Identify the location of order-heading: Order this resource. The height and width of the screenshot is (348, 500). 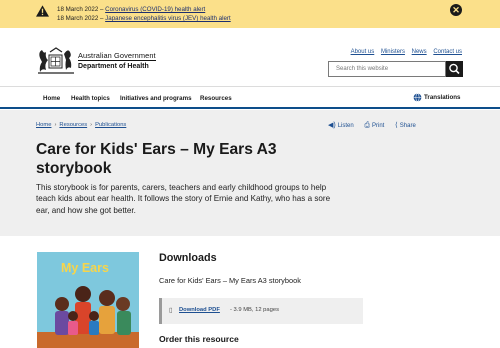
(199, 339).